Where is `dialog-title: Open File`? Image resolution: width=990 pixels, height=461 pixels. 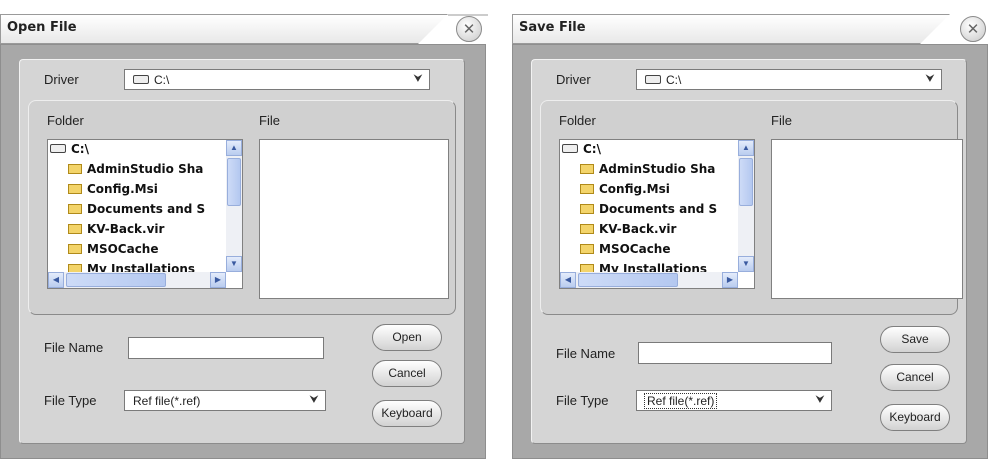 dialog-title: Open File is located at coordinates (42, 27).